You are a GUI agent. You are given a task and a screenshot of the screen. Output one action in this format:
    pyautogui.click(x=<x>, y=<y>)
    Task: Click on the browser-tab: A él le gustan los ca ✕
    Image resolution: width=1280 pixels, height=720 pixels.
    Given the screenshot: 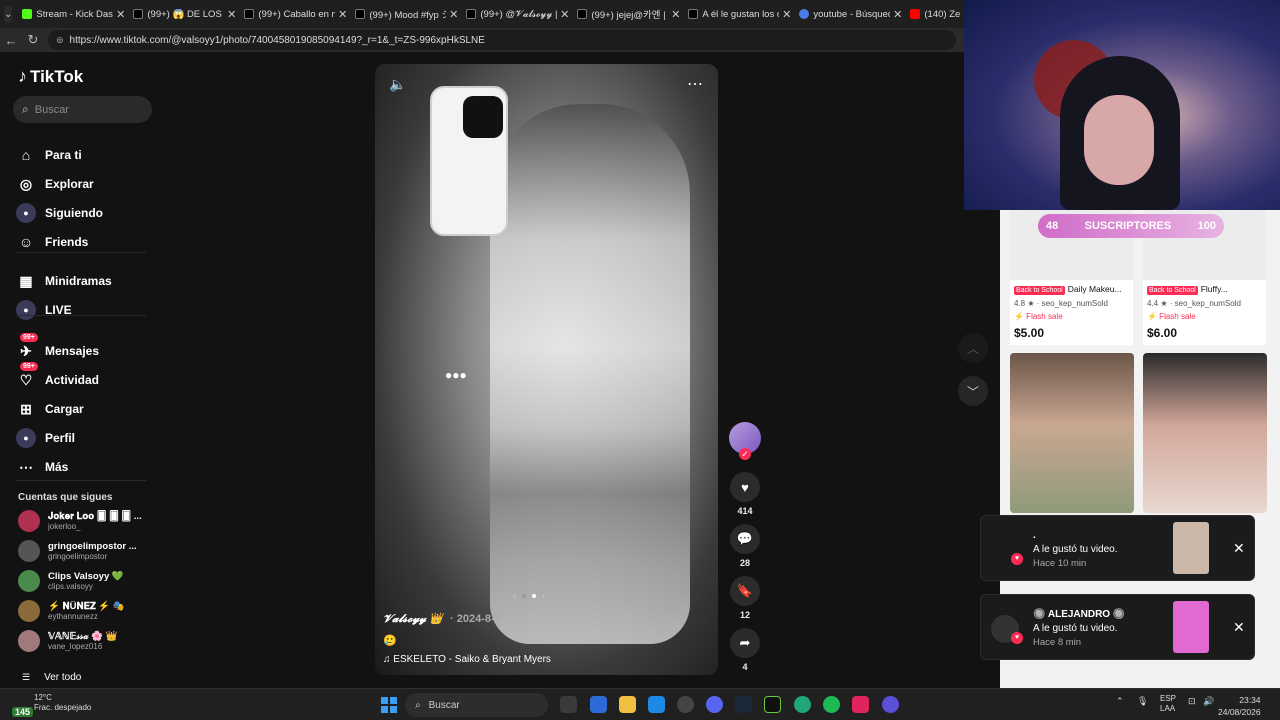 What is the action you would take?
    pyautogui.click(x=739, y=14)
    